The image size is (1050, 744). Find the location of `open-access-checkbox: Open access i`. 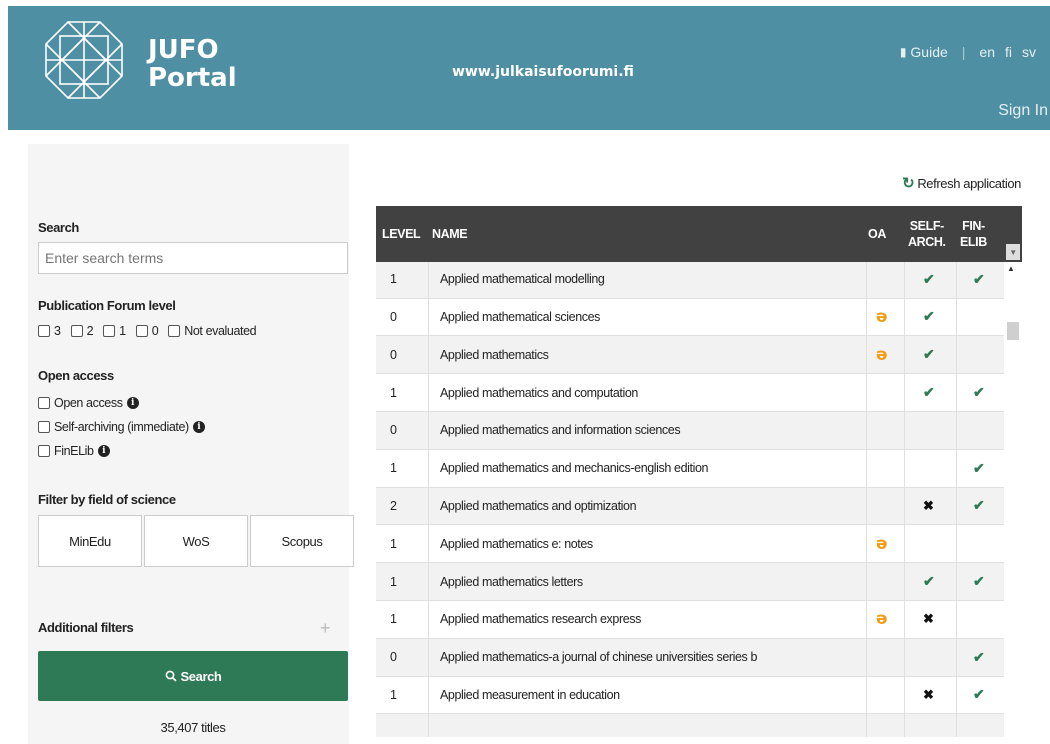

open-access-checkbox: Open access i is located at coordinates (88, 403).